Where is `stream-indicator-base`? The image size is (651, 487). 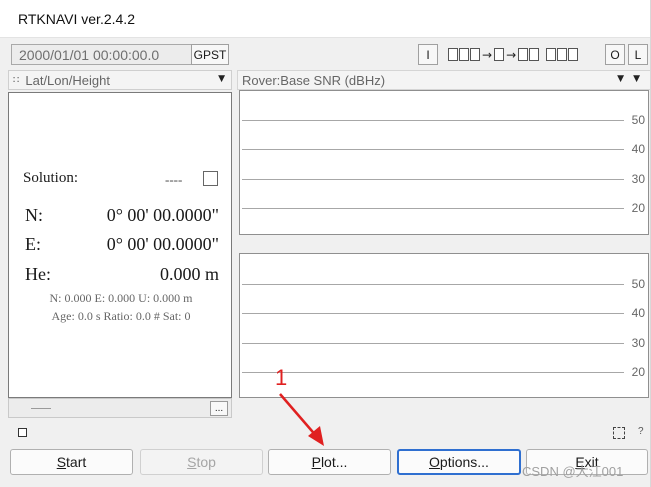
stream-indicator-base is located at coordinates (464, 54).